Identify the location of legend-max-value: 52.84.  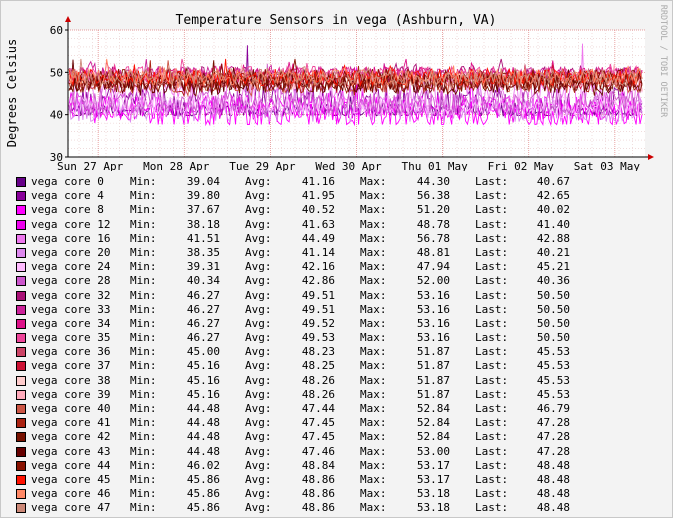
(433, 408).